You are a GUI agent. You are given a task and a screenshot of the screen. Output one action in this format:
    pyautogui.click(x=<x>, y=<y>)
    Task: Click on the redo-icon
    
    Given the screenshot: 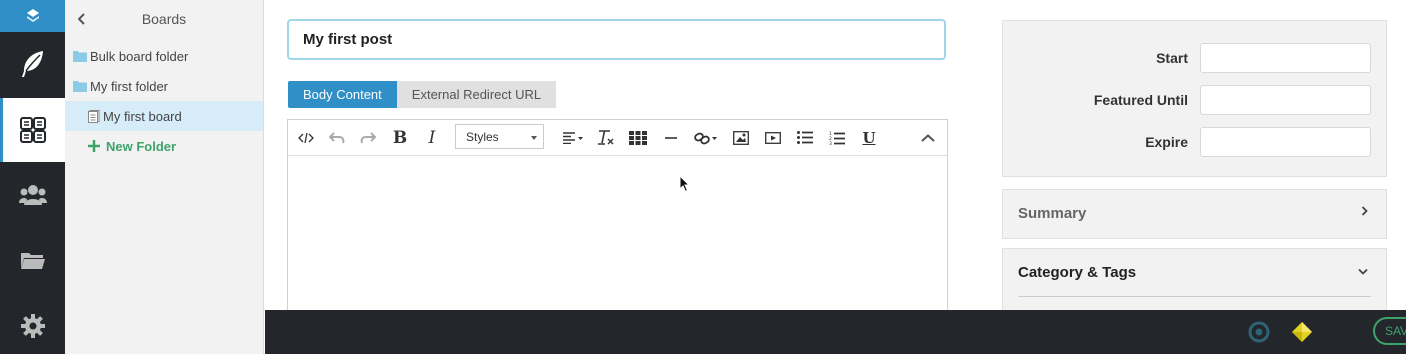 What is the action you would take?
    pyautogui.click(x=368, y=137)
    